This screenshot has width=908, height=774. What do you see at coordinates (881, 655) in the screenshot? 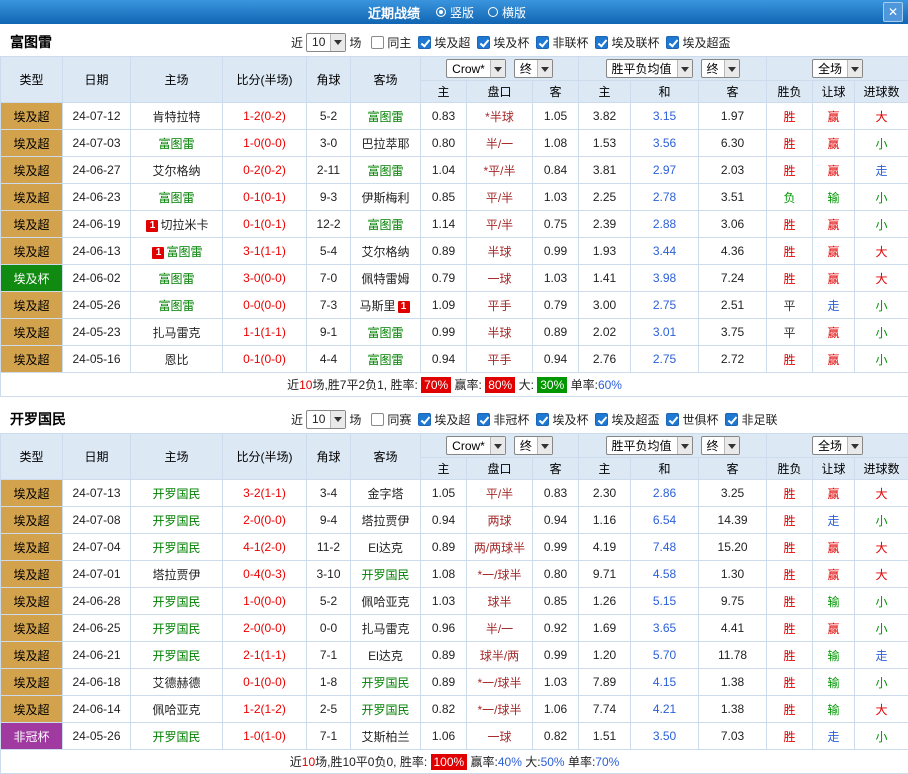
I see `goals-result: 走` at bounding box center [881, 655].